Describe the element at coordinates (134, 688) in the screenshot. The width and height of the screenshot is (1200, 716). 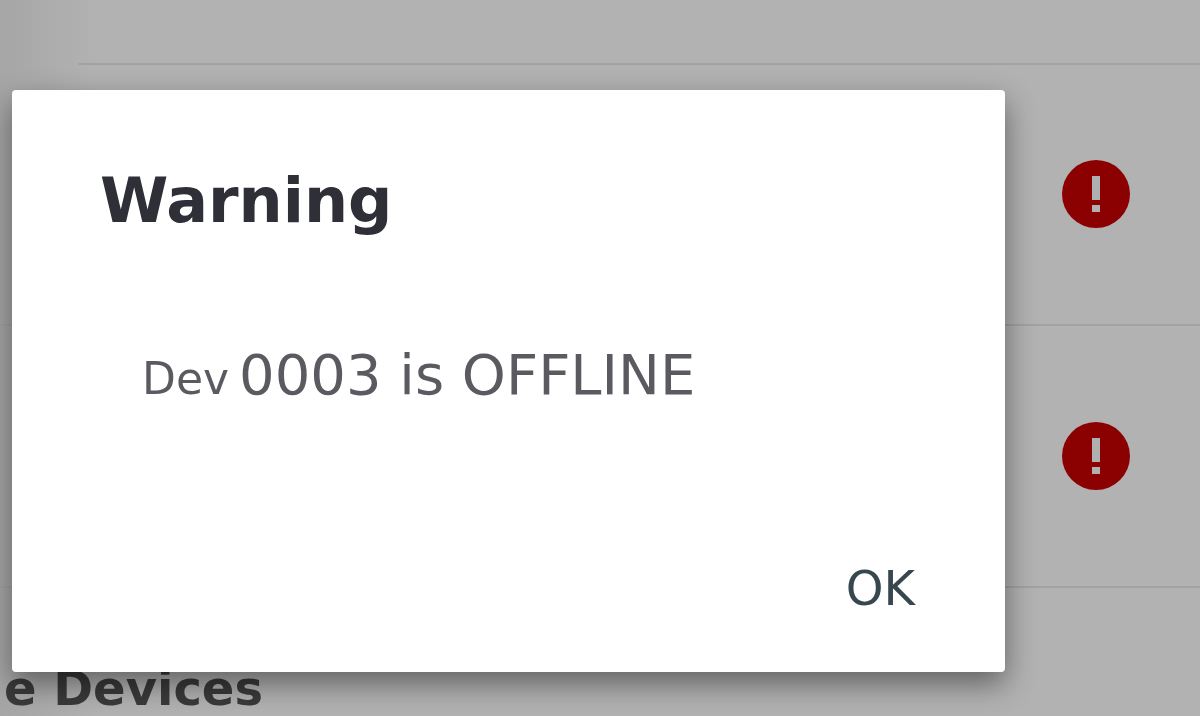
I see `section-heading: e Devices` at that location.